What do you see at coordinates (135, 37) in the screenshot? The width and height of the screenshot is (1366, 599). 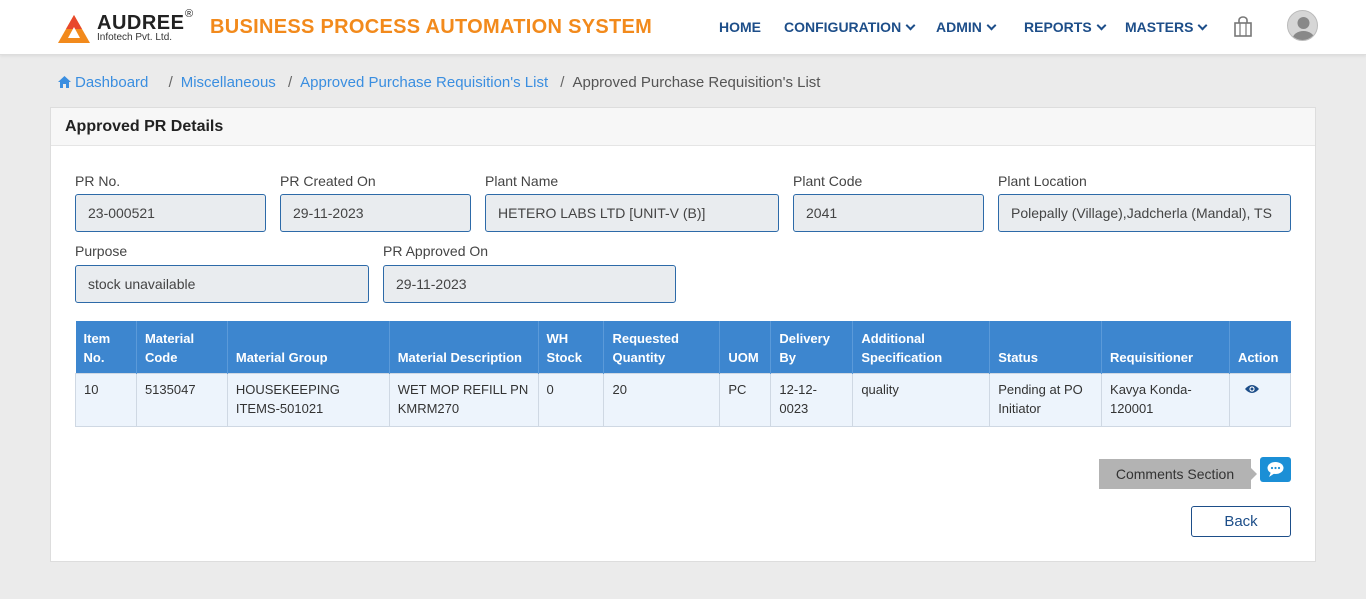 I see `logo-subtitle: Infotech Pvt. Ltd.` at bounding box center [135, 37].